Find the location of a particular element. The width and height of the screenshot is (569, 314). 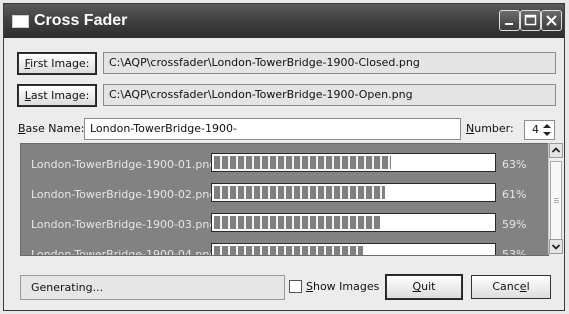

base-name-input: London-TowerBridge-1900- is located at coordinates (272, 129).